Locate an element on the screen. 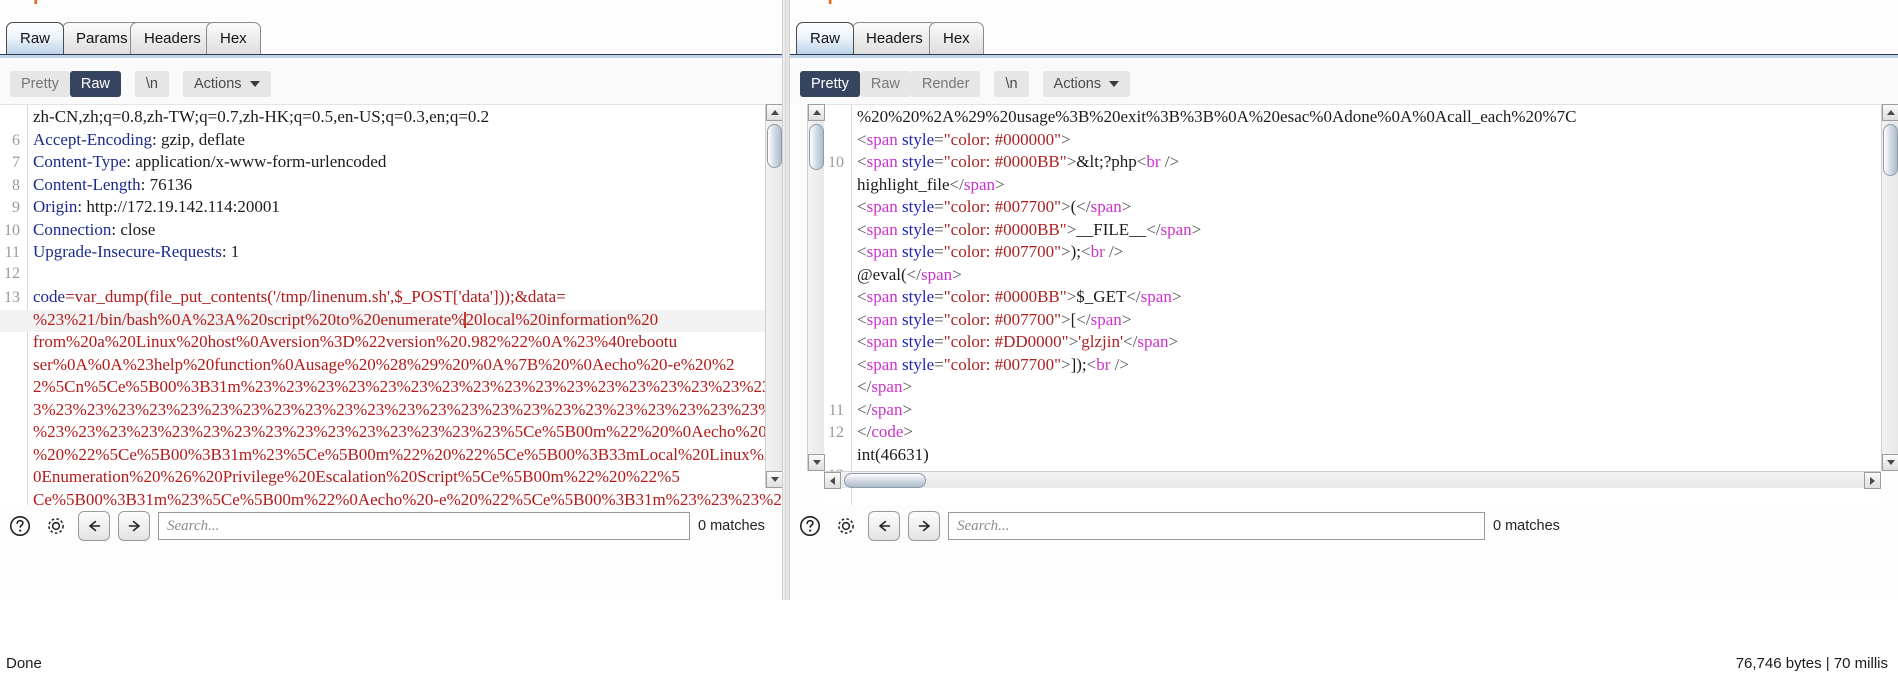  request-toolbar: Pretty Raw \n Actions is located at coordinates (391, 84).